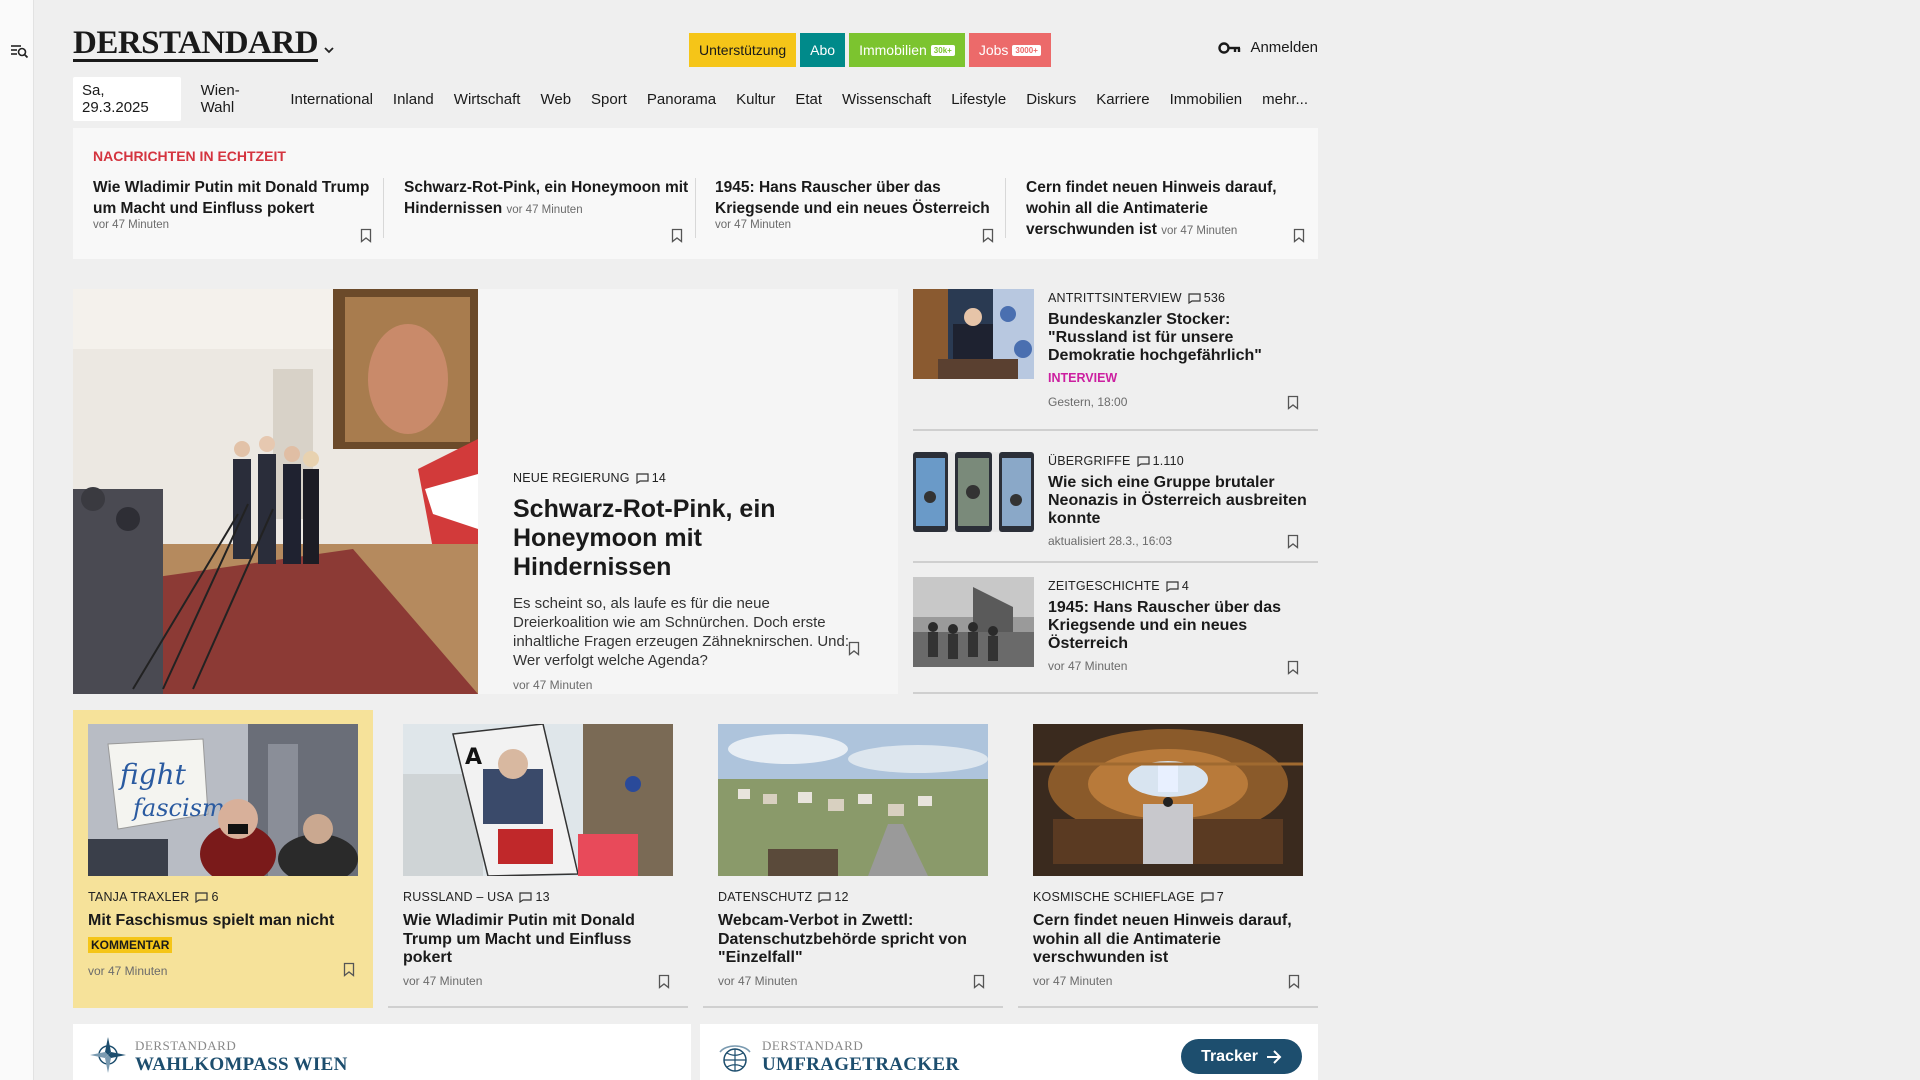 The width and height of the screenshot is (1920, 1080). Describe the element at coordinates (555, 99) in the screenshot. I see `nav-item-web: Web` at that location.